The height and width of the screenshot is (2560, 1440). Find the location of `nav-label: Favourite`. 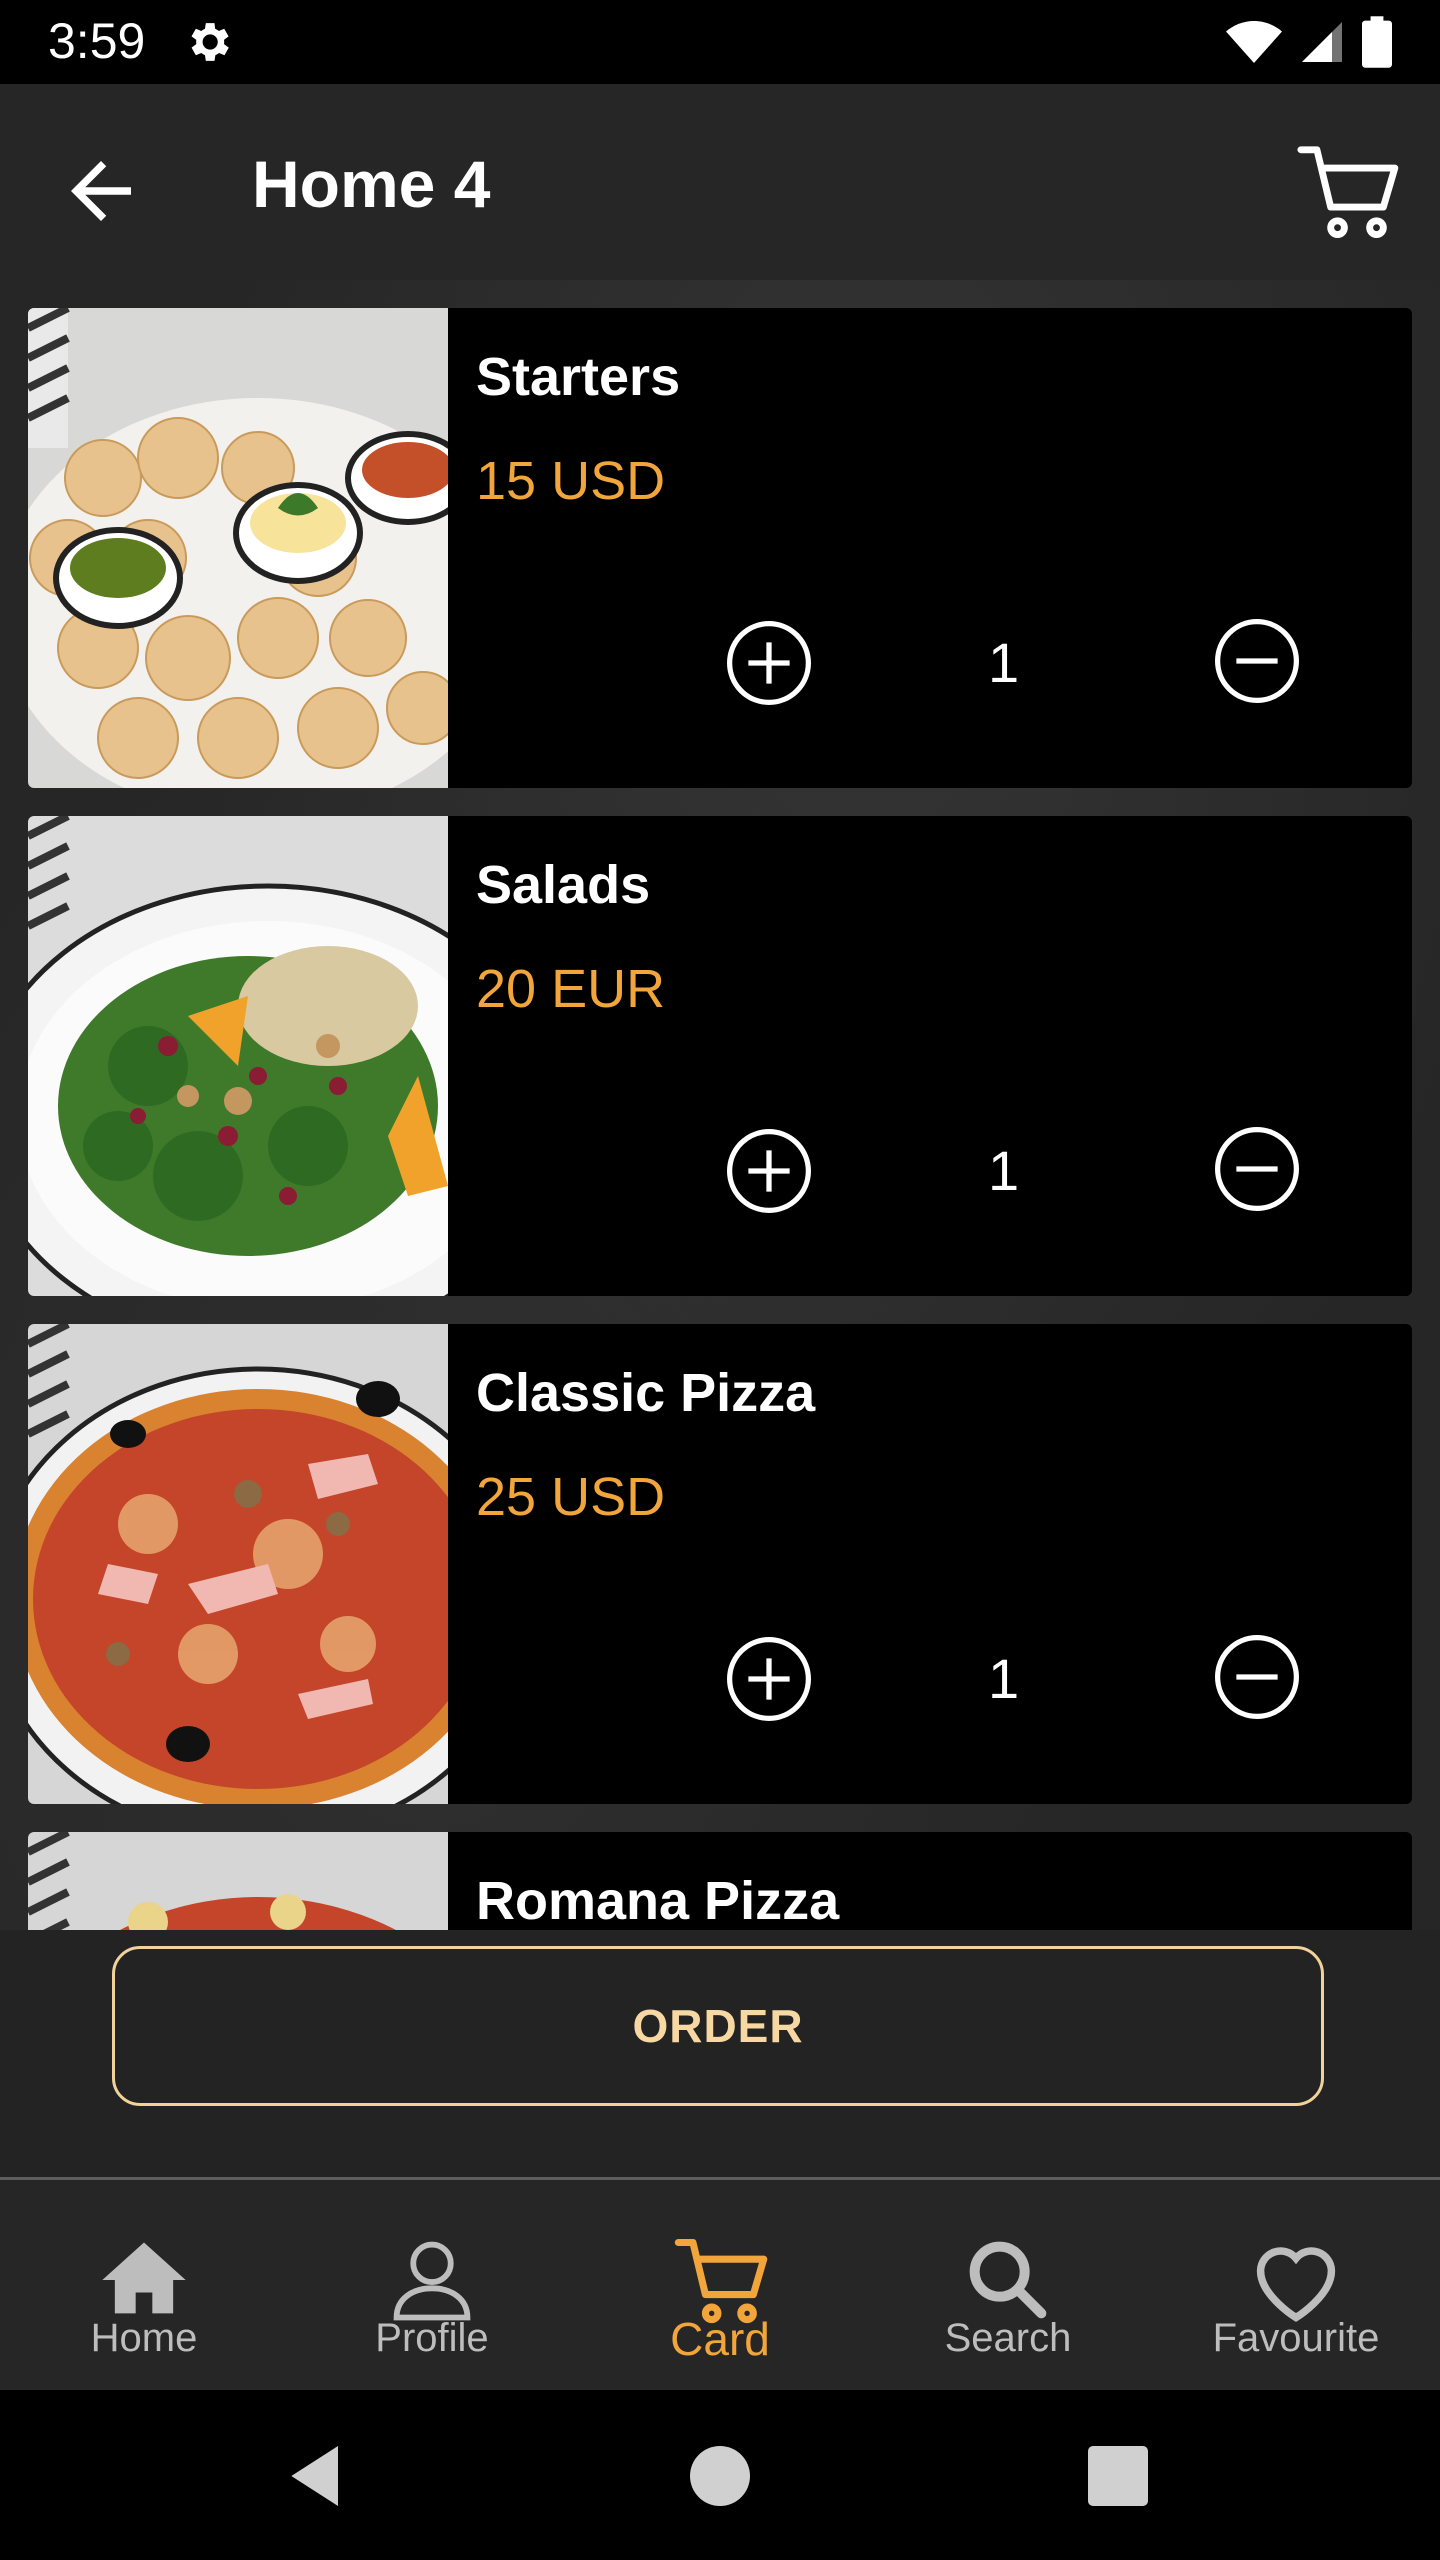

nav-label: Favourite is located at coordinates (1296, 2338).